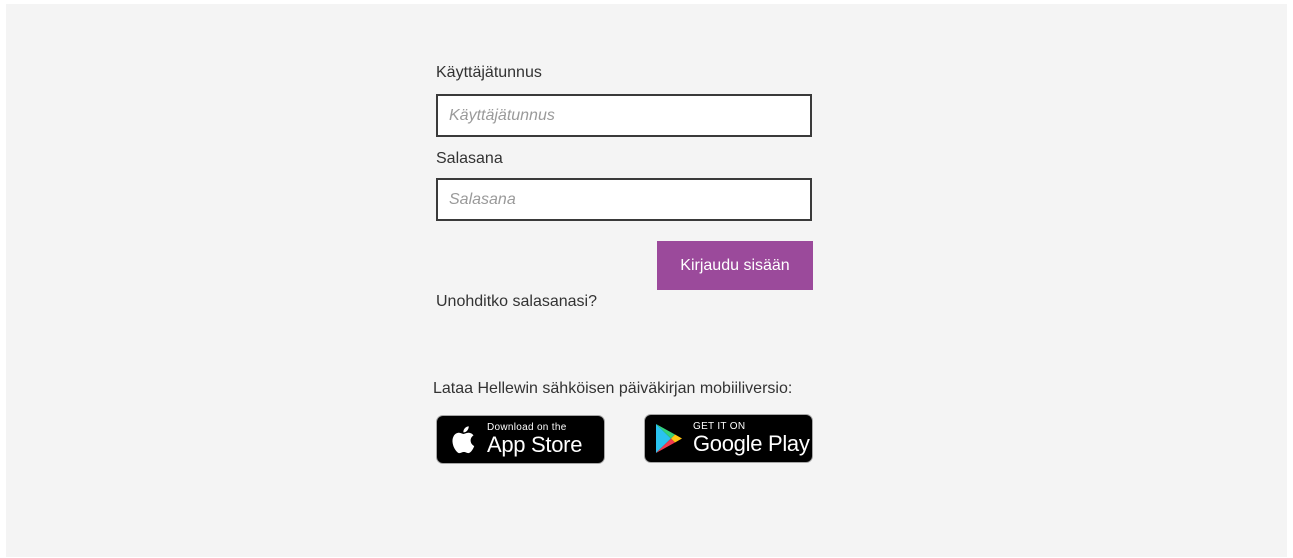  I want to click on username-label: Käyttäjätunnus, so click(489, 72).